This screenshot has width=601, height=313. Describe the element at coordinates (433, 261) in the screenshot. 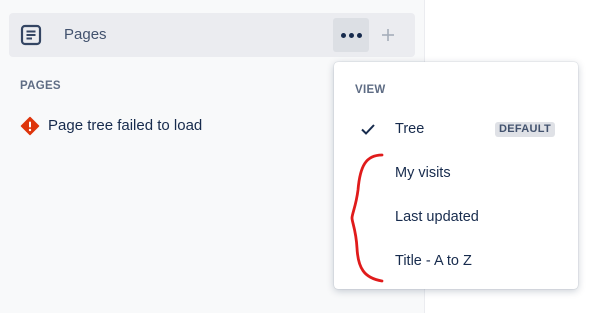

I see `menu-item-label: Title - A to Z` at that location.